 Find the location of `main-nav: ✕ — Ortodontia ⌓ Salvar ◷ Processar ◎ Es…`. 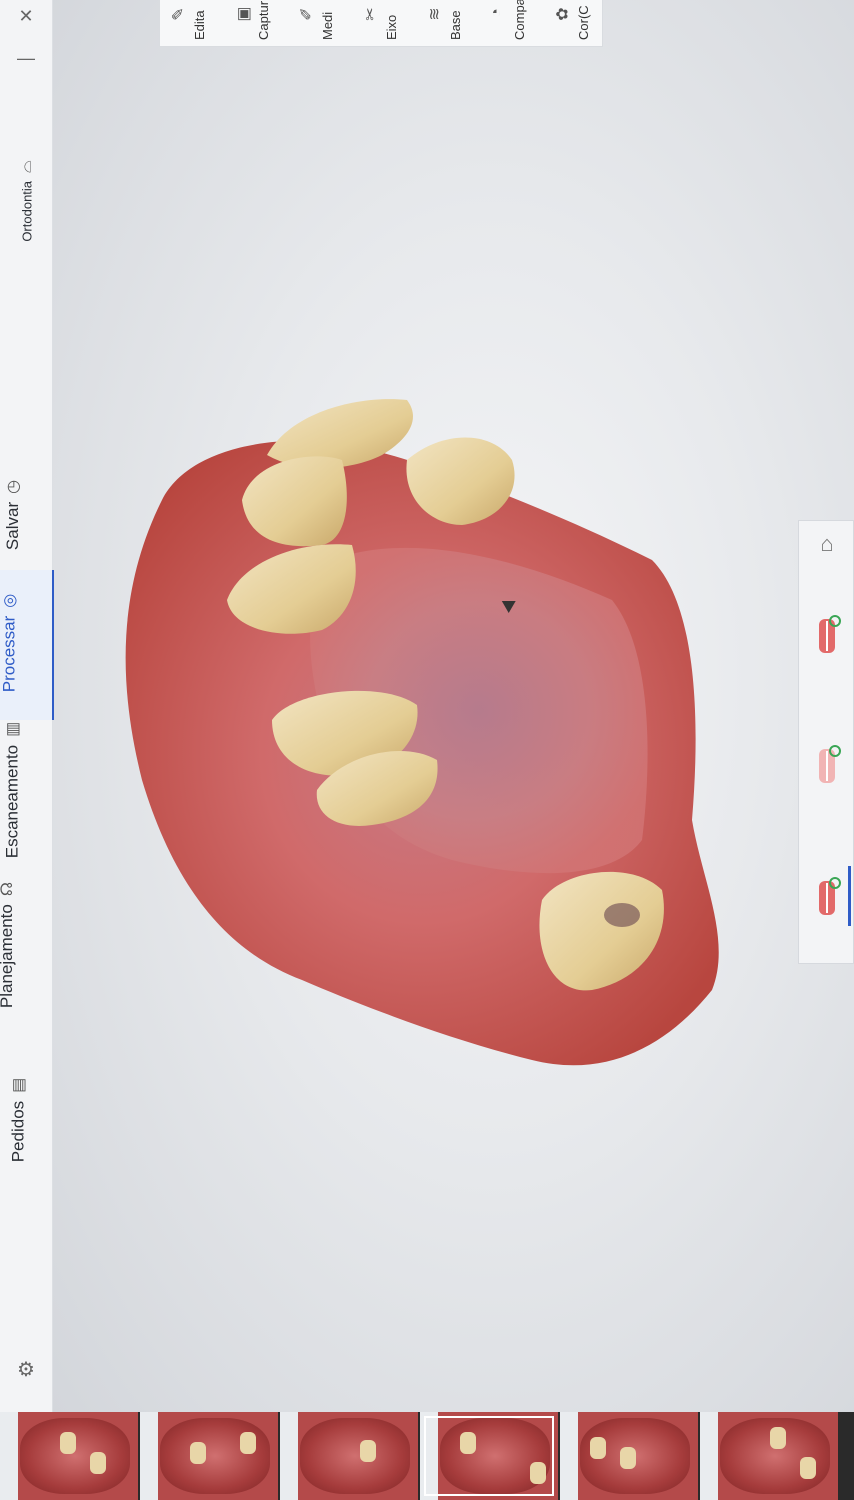

main-nav: ✕ — Ortodontia ⌓ Salvar ◷ Processar ◎ Es… is located at coordinates (27, 706).